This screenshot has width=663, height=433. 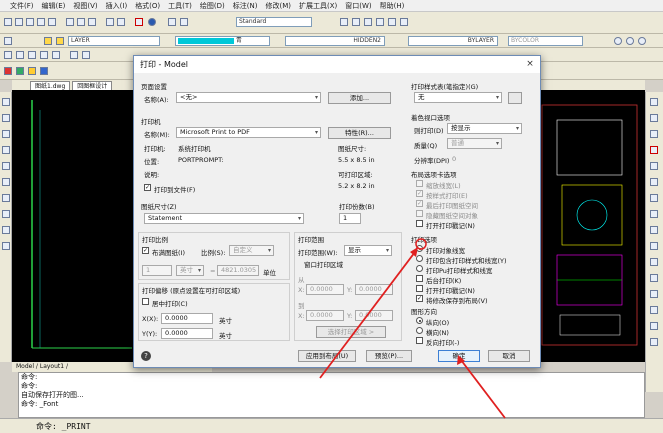 What do you see at coordinates (630, 41) in the screenshot?
I see `target-icon` at bounding box center [630, 41].